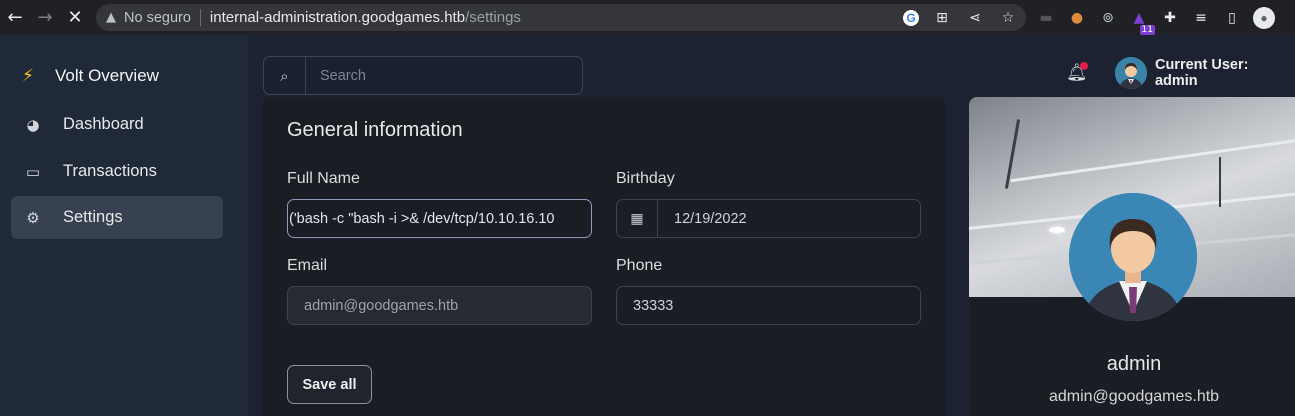  Describe the element at coordinates (111, 17) in the screenshot. I see `warning-icon: ▲` at that location.